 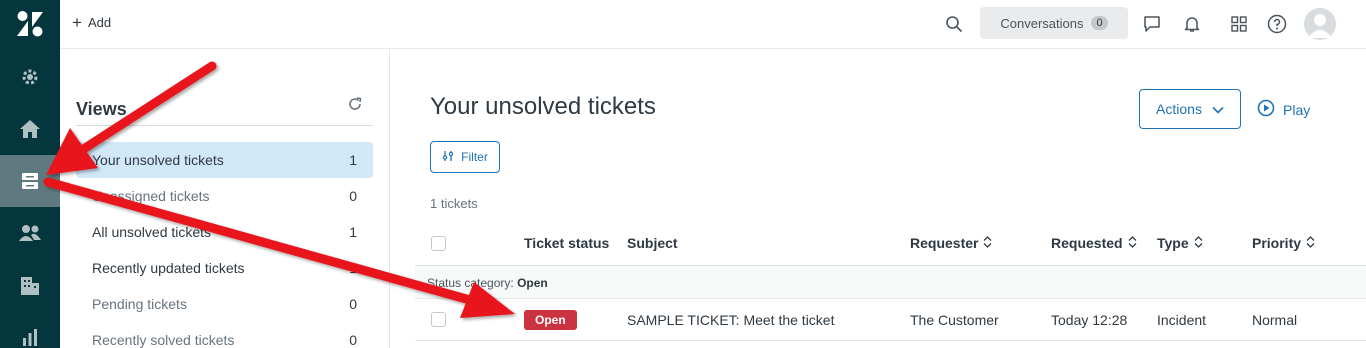 What do you see at coordinates (1179, 109) in the screenshot?
I see `actions-label: Actions` at bounding box center [1179, 109].